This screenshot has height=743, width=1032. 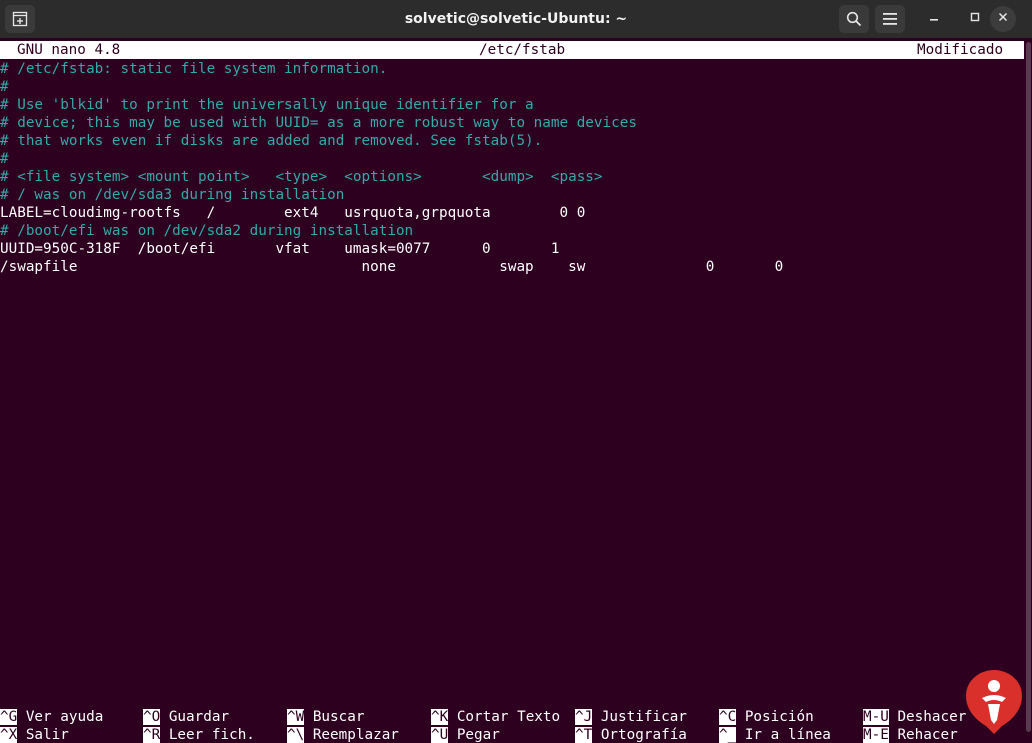 I want to click on search-button, so click(x=854, y=19).